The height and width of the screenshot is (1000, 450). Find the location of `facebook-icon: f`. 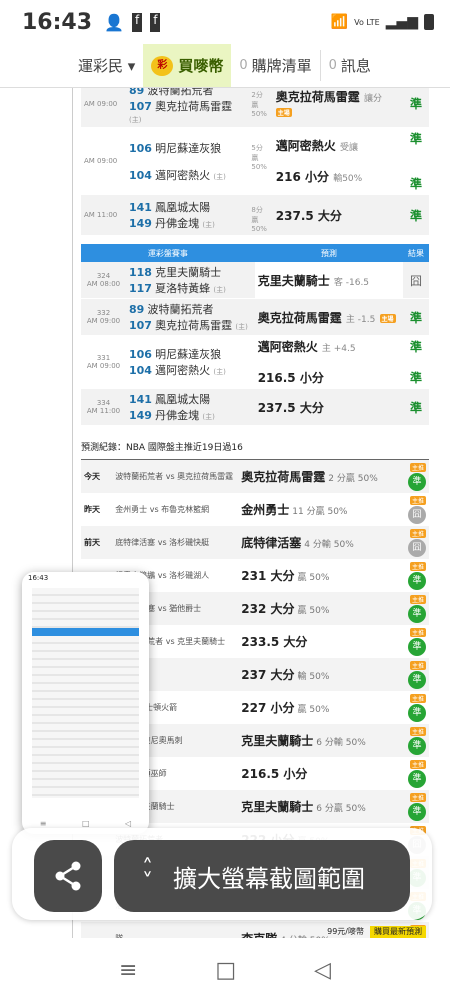

facebook-icon: f is located at coordinates (137, 22).